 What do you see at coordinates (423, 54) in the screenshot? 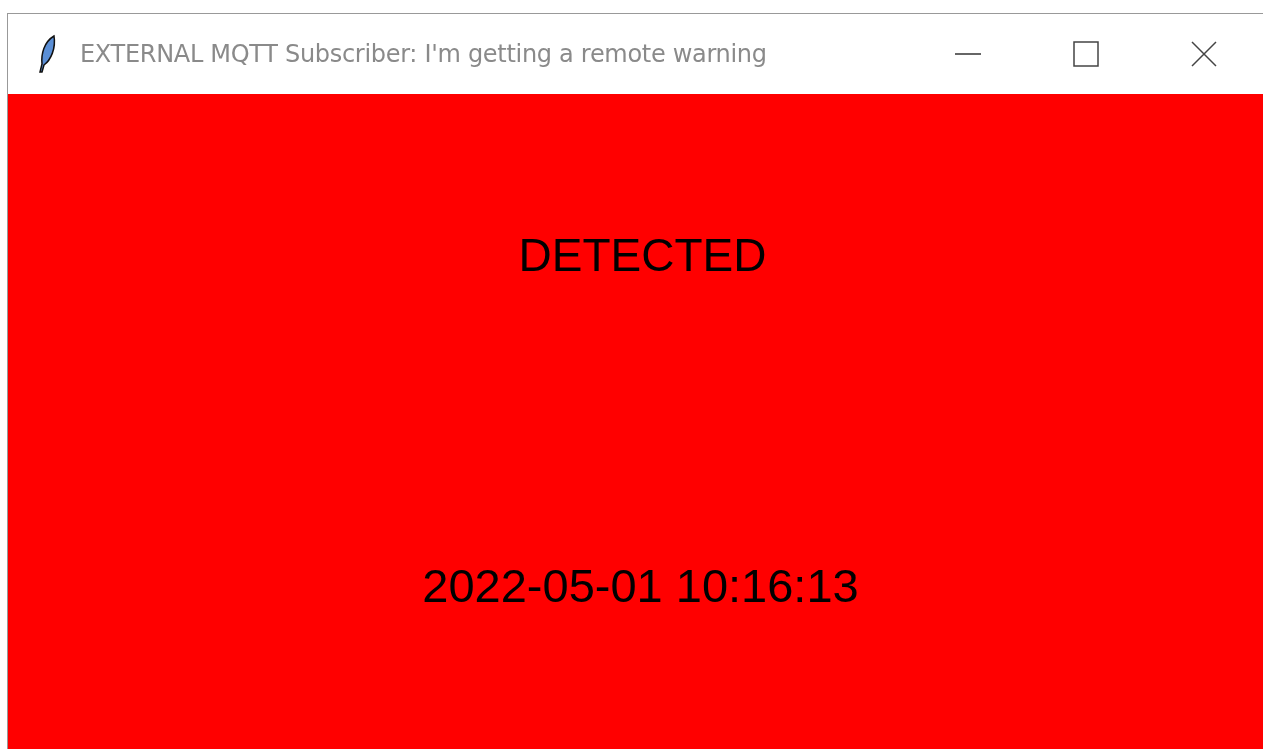
I see `window-title: EXTERNAL MQTT Subscriber: I'm getting a remote warning` at bounding box center [423, 54].